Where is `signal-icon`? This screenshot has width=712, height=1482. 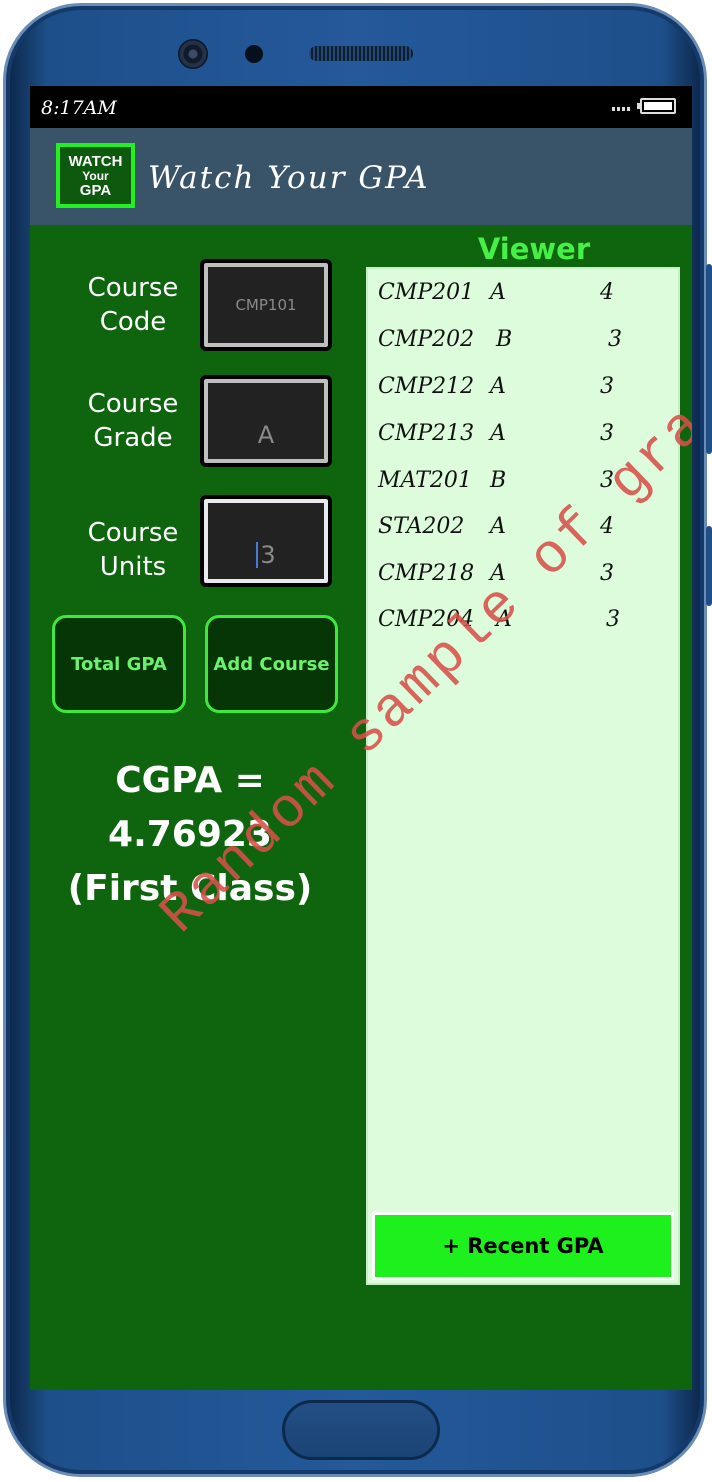 signal-icon is located at coordinates (622, 106).